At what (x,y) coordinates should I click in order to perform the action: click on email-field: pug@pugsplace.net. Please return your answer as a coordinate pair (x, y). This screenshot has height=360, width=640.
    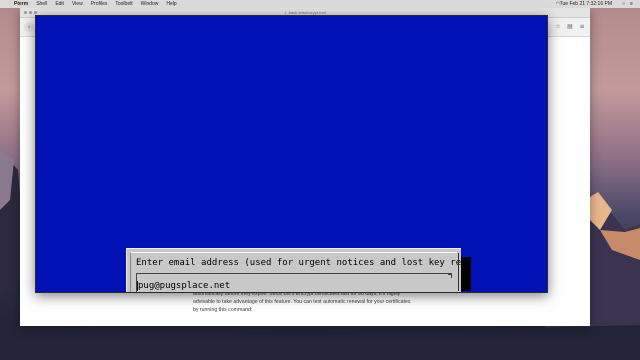
    Looking at the image, I should click on (294, 282).